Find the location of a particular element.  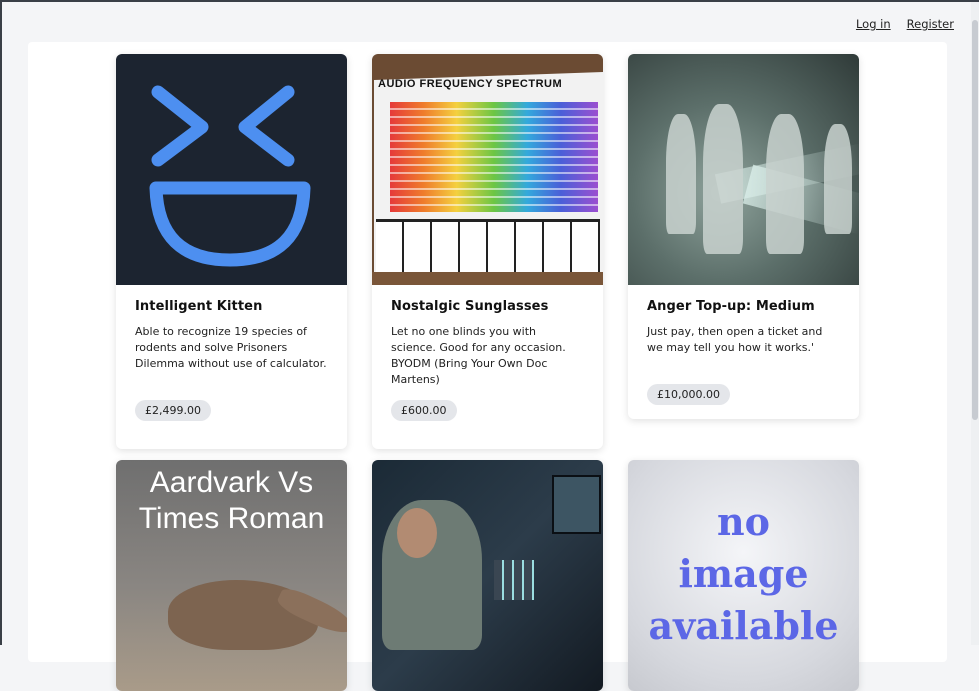

product-card is located at coordinates (487, 575).